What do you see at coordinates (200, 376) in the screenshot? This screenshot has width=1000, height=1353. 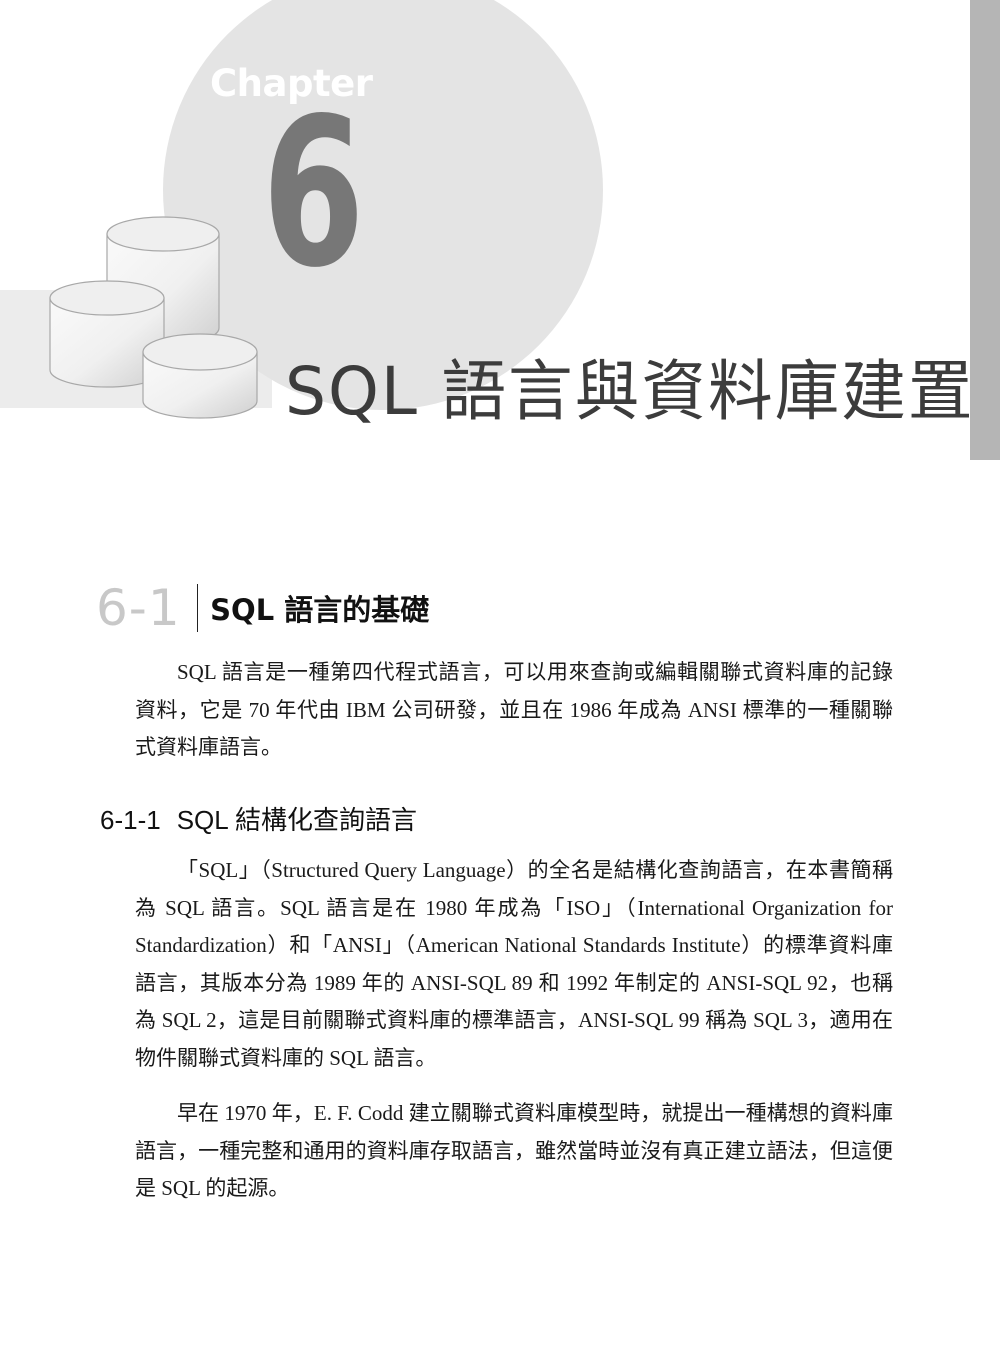 I see `cylinder-front` at bounding box center [200, 376].